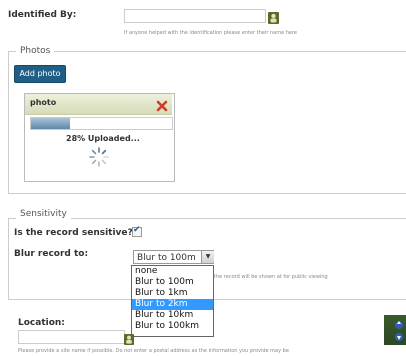 The image size is (406, 356). I want to click on blur-record-label: Blur record to:, so click(51, 254).